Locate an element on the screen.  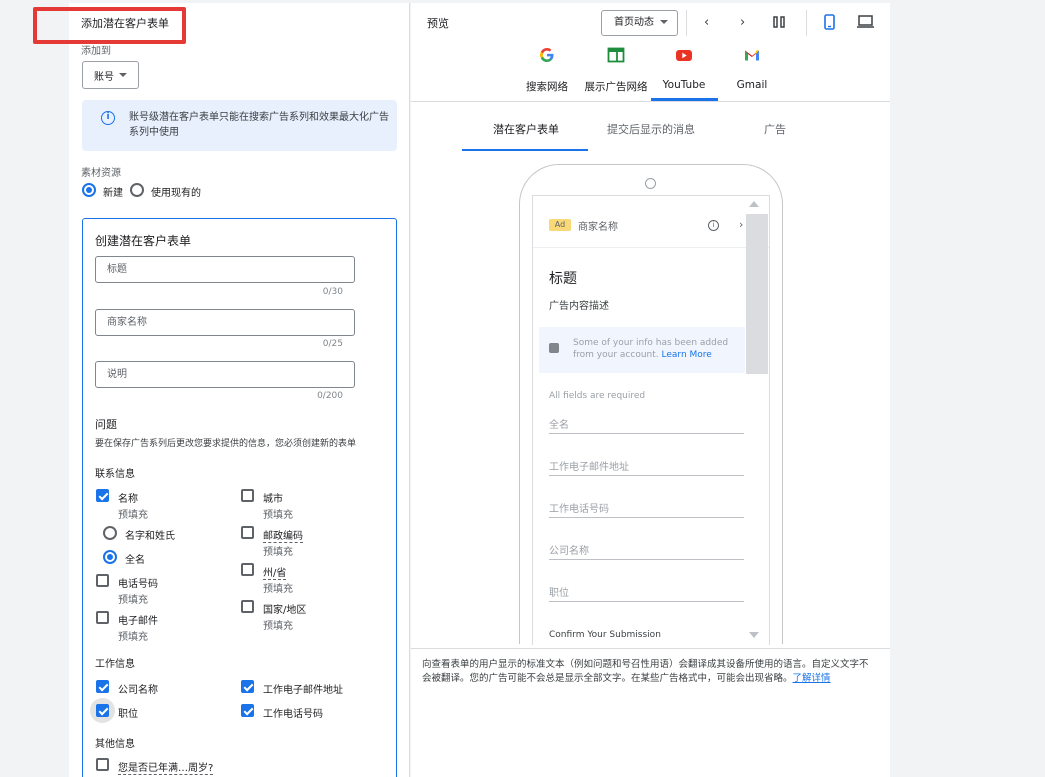
ad-badge: Ad is located at coordinates (560, 225).